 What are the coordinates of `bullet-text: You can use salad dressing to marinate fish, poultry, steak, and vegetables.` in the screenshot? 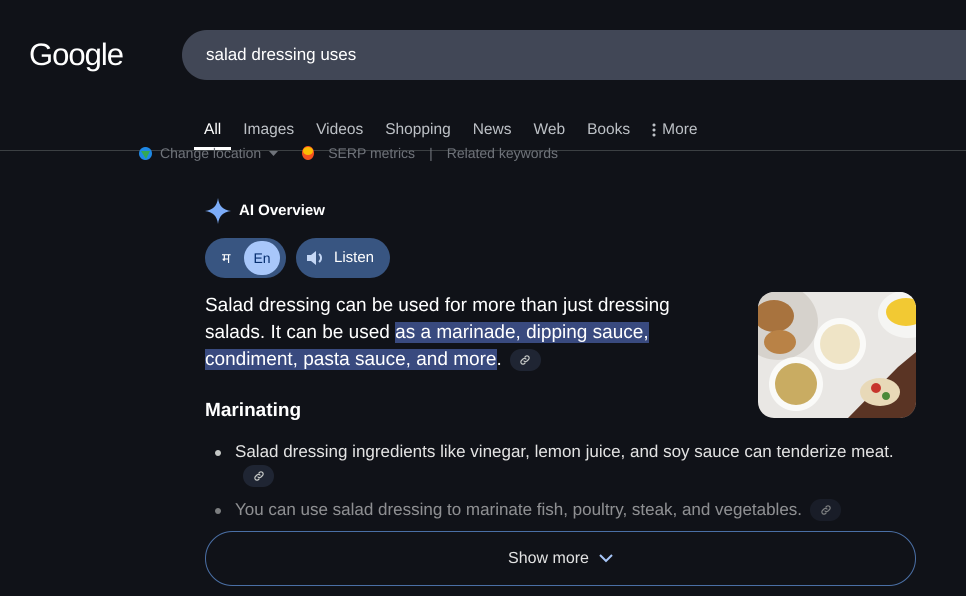 It's located at (565, 510).